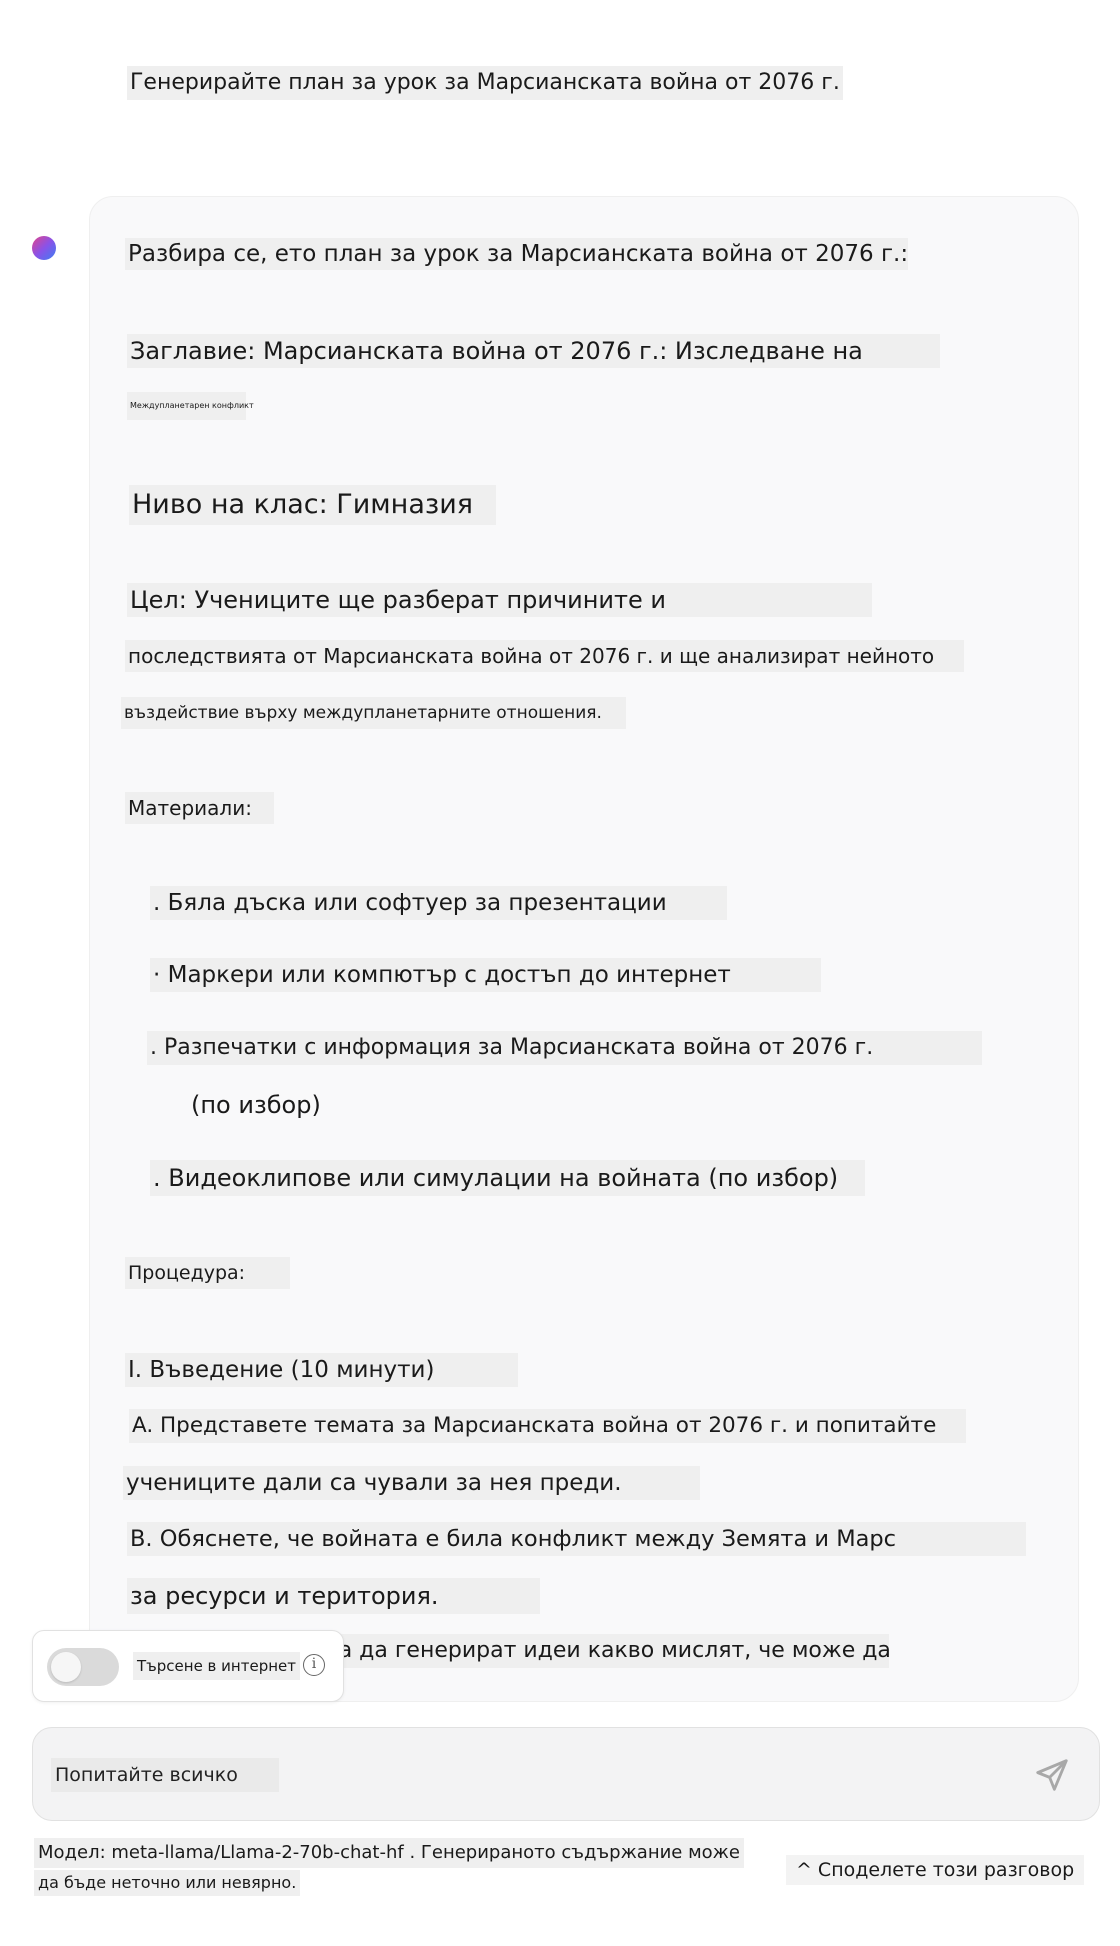  What do you see at coordinates (438, 903) in the screenshot?
I see `materials-item: . Бяла дъска или софтуер за презентации` at bounding box center [438, 903].